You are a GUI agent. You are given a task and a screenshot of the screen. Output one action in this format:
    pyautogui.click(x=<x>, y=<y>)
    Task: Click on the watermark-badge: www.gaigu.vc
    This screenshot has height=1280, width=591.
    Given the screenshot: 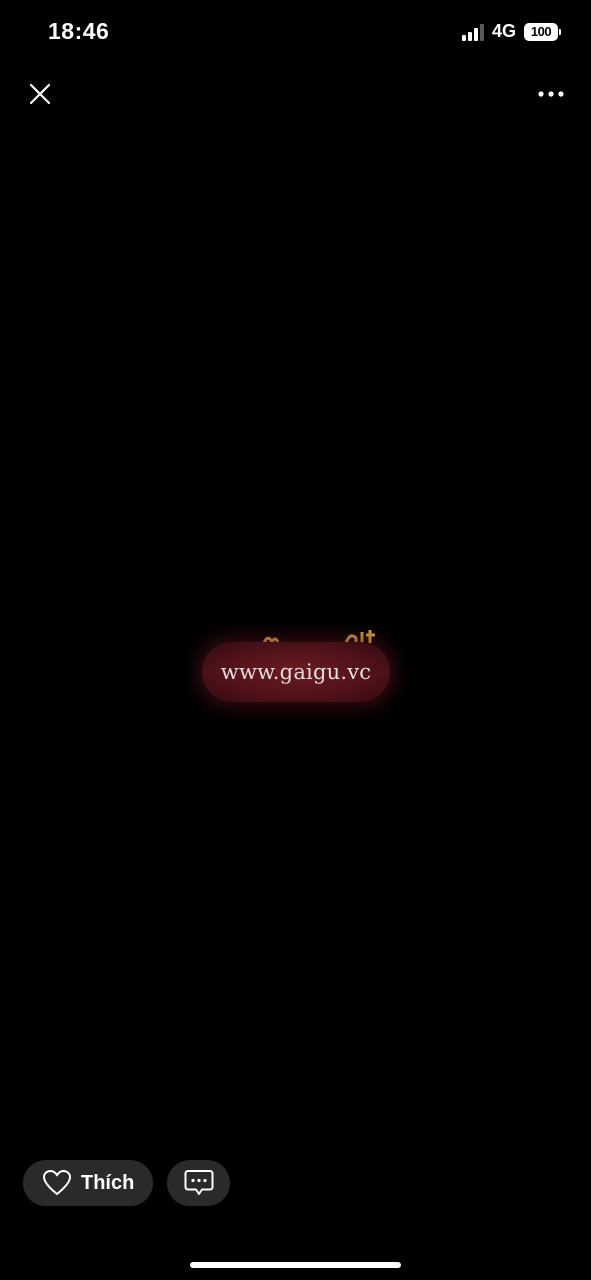 What is the action you would take?
    pyautogui.click(x=296, y=672)
    